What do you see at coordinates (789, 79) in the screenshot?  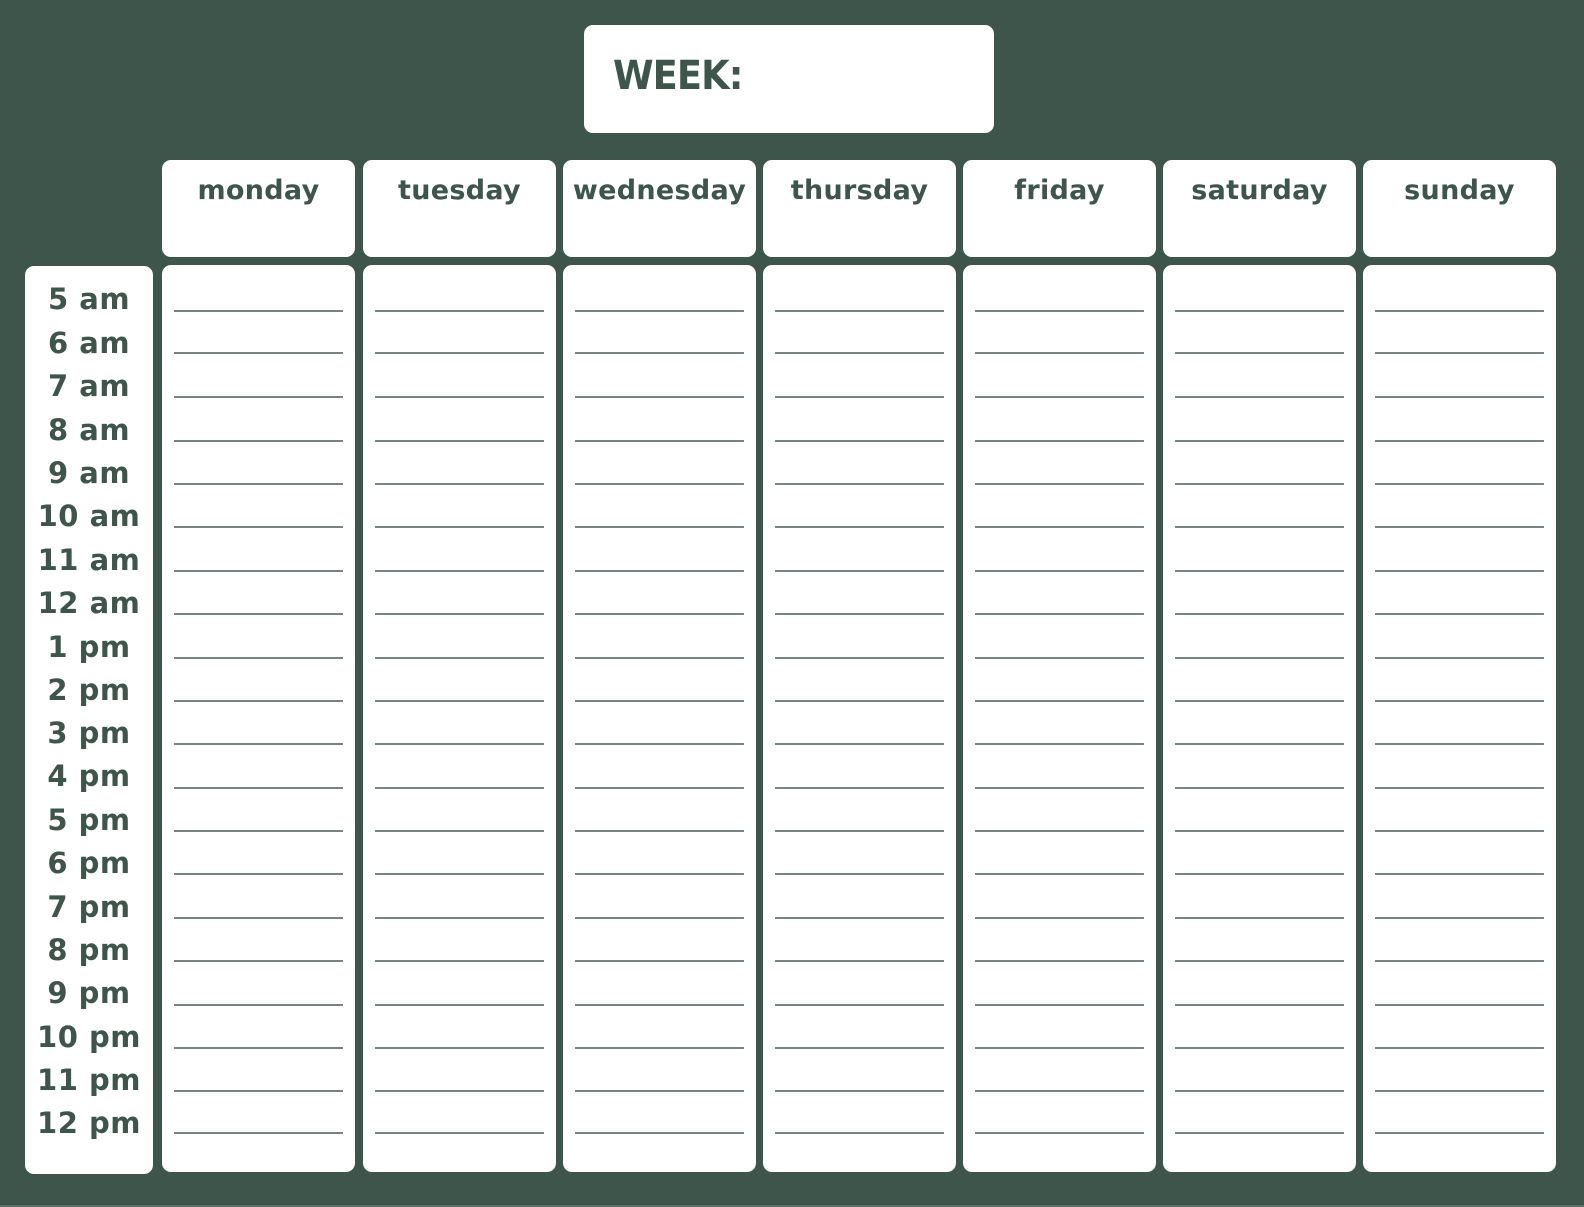 I see `week-field: WEEK:` at bounding box center [789, 79].